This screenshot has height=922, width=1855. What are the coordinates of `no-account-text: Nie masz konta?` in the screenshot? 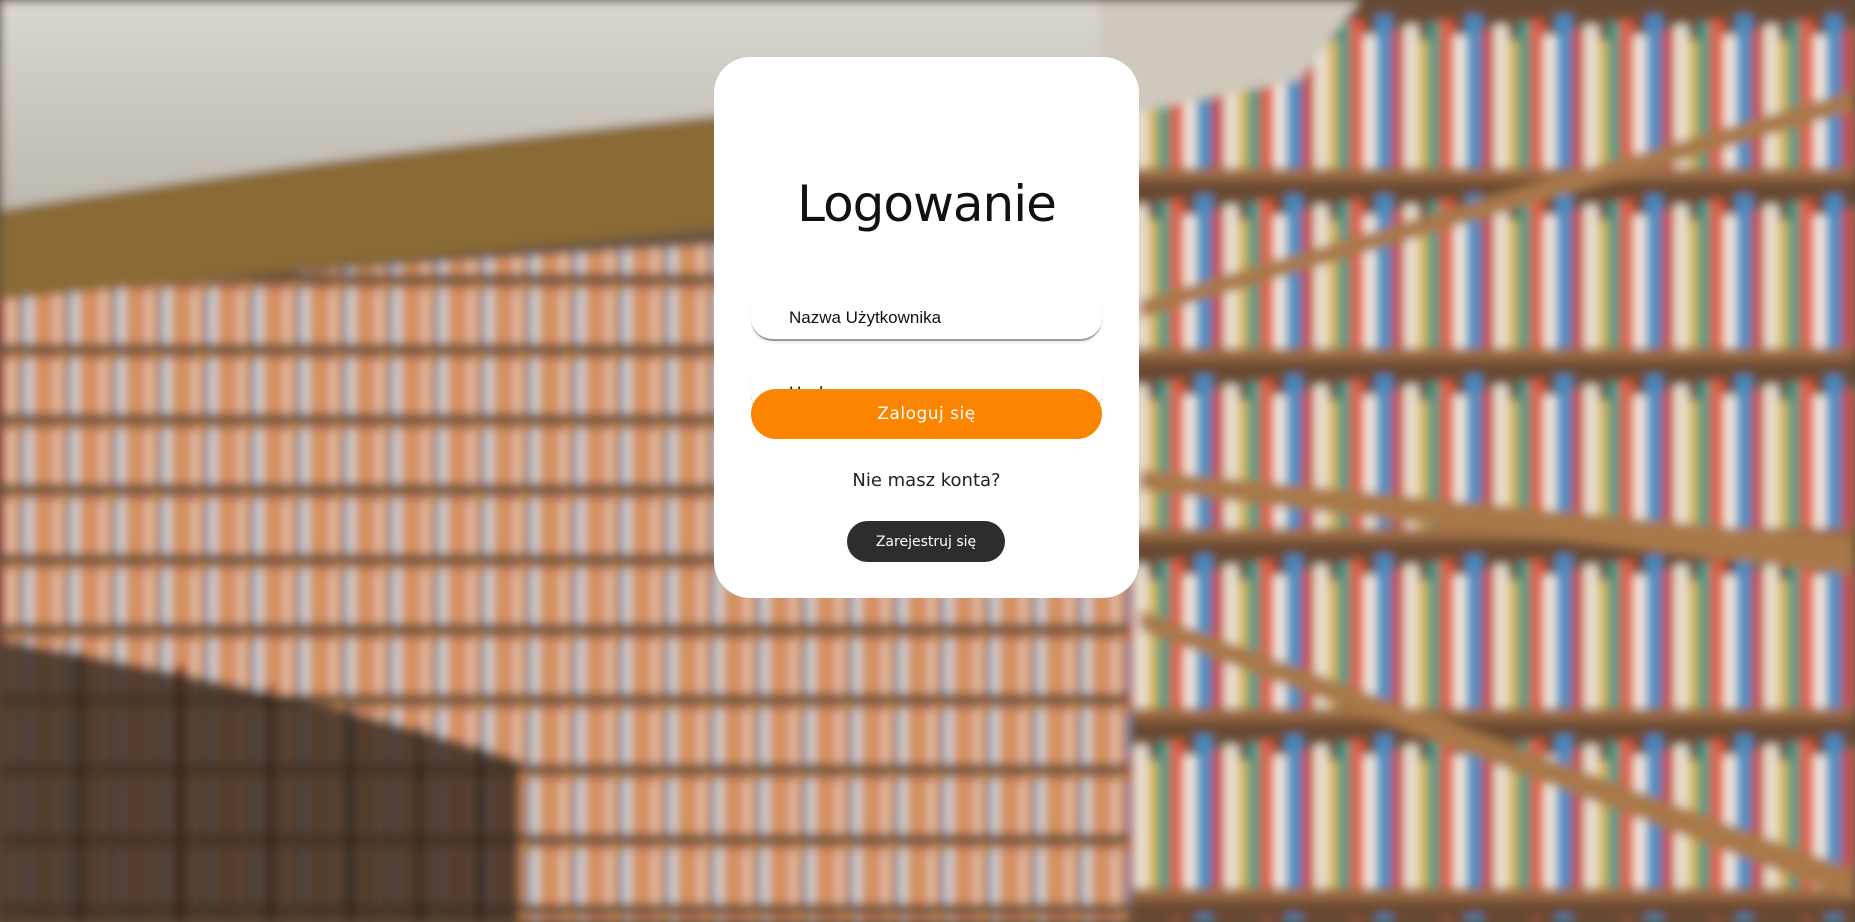 It's located at (926, 480).